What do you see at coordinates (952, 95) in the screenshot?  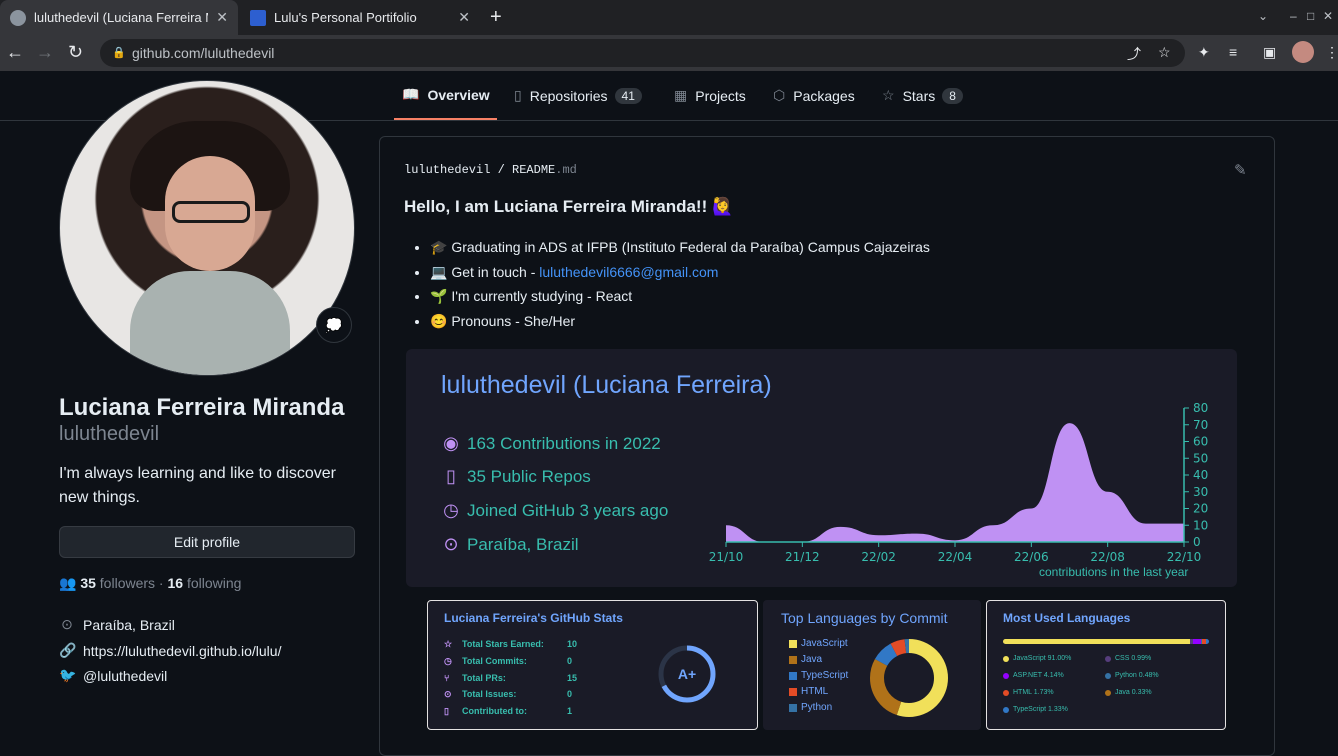 I see `stars-count-badge: 8` at bounding box center [952, 95].